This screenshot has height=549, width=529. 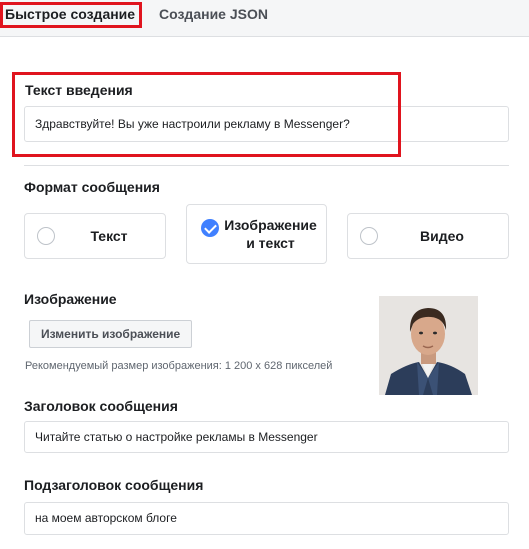 I want to click on image-label: Изображение, so click(x=70, y=299).